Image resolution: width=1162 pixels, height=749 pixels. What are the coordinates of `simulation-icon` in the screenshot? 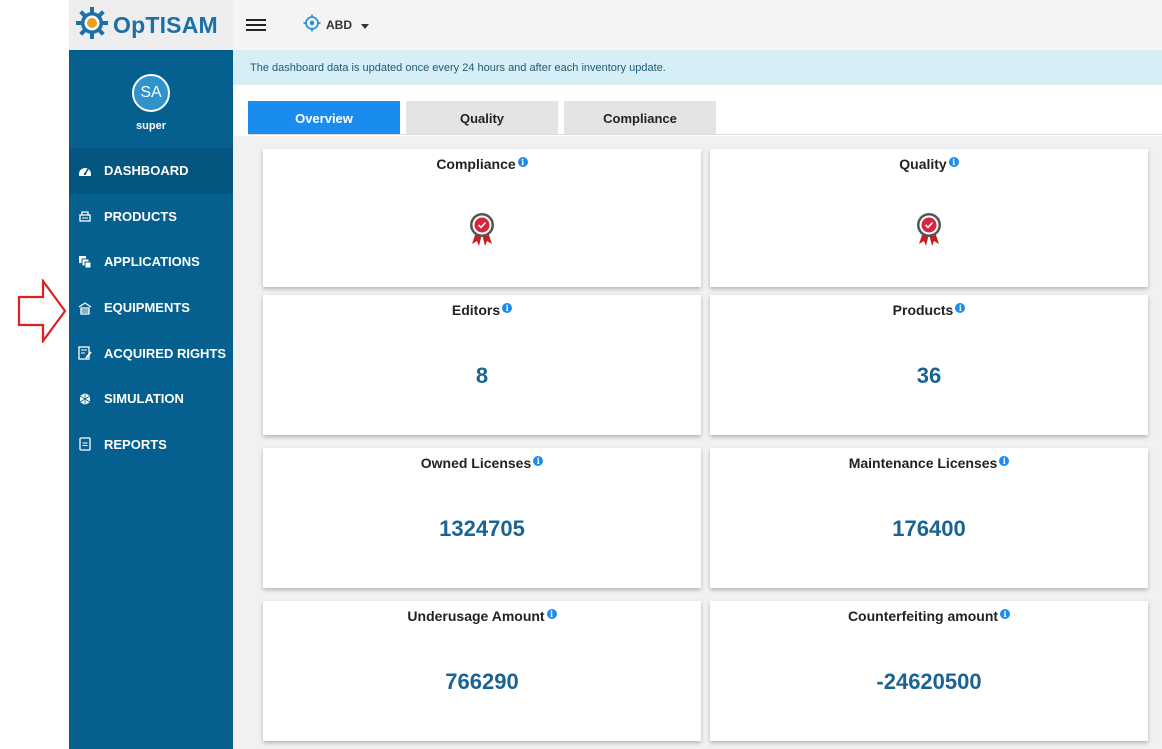 It's located at (85, 399).